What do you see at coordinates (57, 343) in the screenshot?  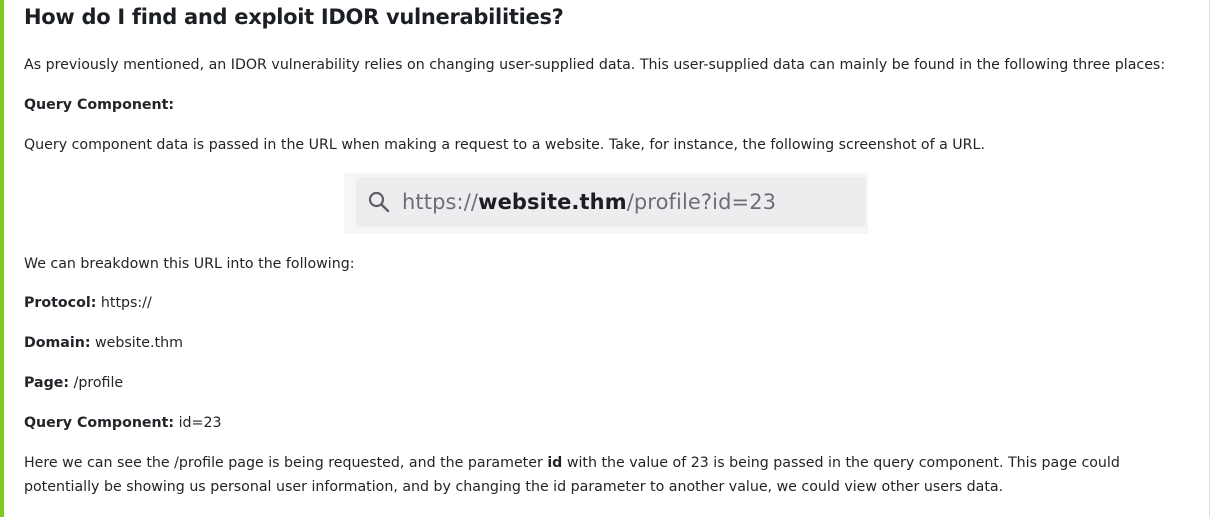 I see `domain-label: Domain:` at bounding box center [57, 343].